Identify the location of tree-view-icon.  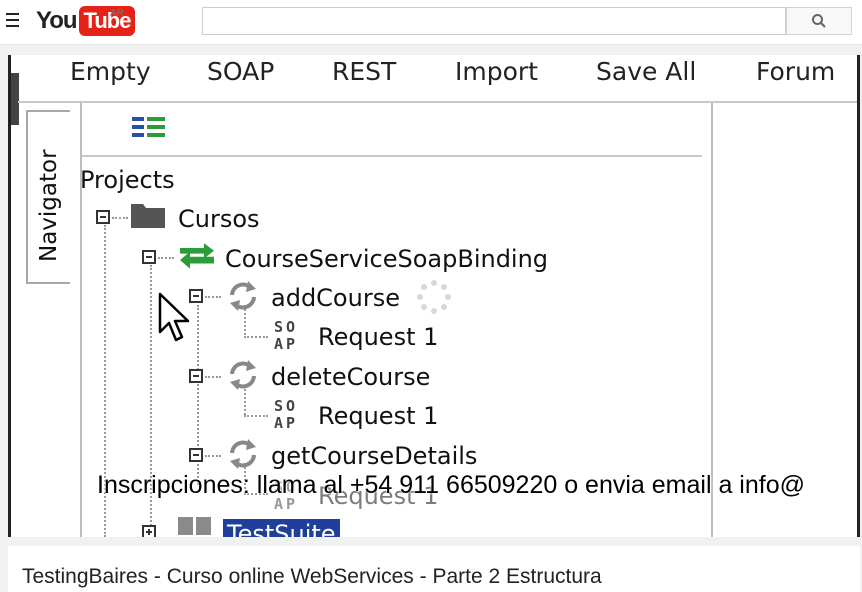
(149, 130).